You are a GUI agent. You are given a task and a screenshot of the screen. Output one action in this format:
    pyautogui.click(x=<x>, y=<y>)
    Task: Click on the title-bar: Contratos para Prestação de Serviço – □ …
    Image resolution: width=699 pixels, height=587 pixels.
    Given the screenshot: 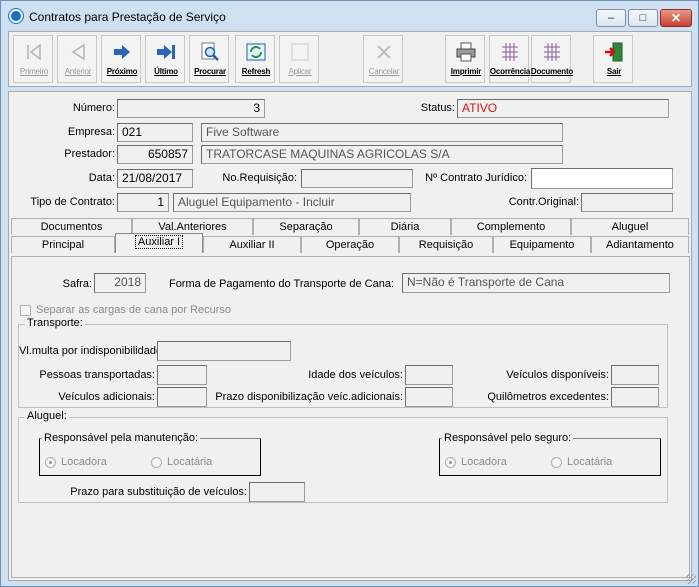 What is the action you would take?
    pyautogui.click(x=349, y=16)
    